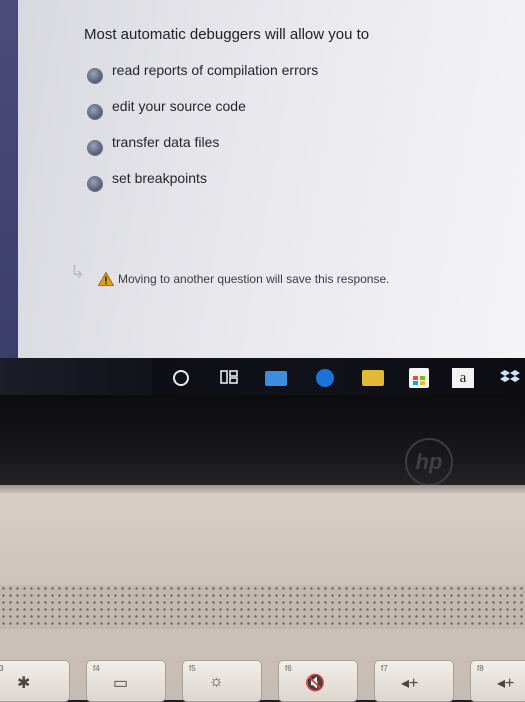 This screenshot has height=702, width=525. I want to click on key-f8: f8 ◂+, so click(497, 681).